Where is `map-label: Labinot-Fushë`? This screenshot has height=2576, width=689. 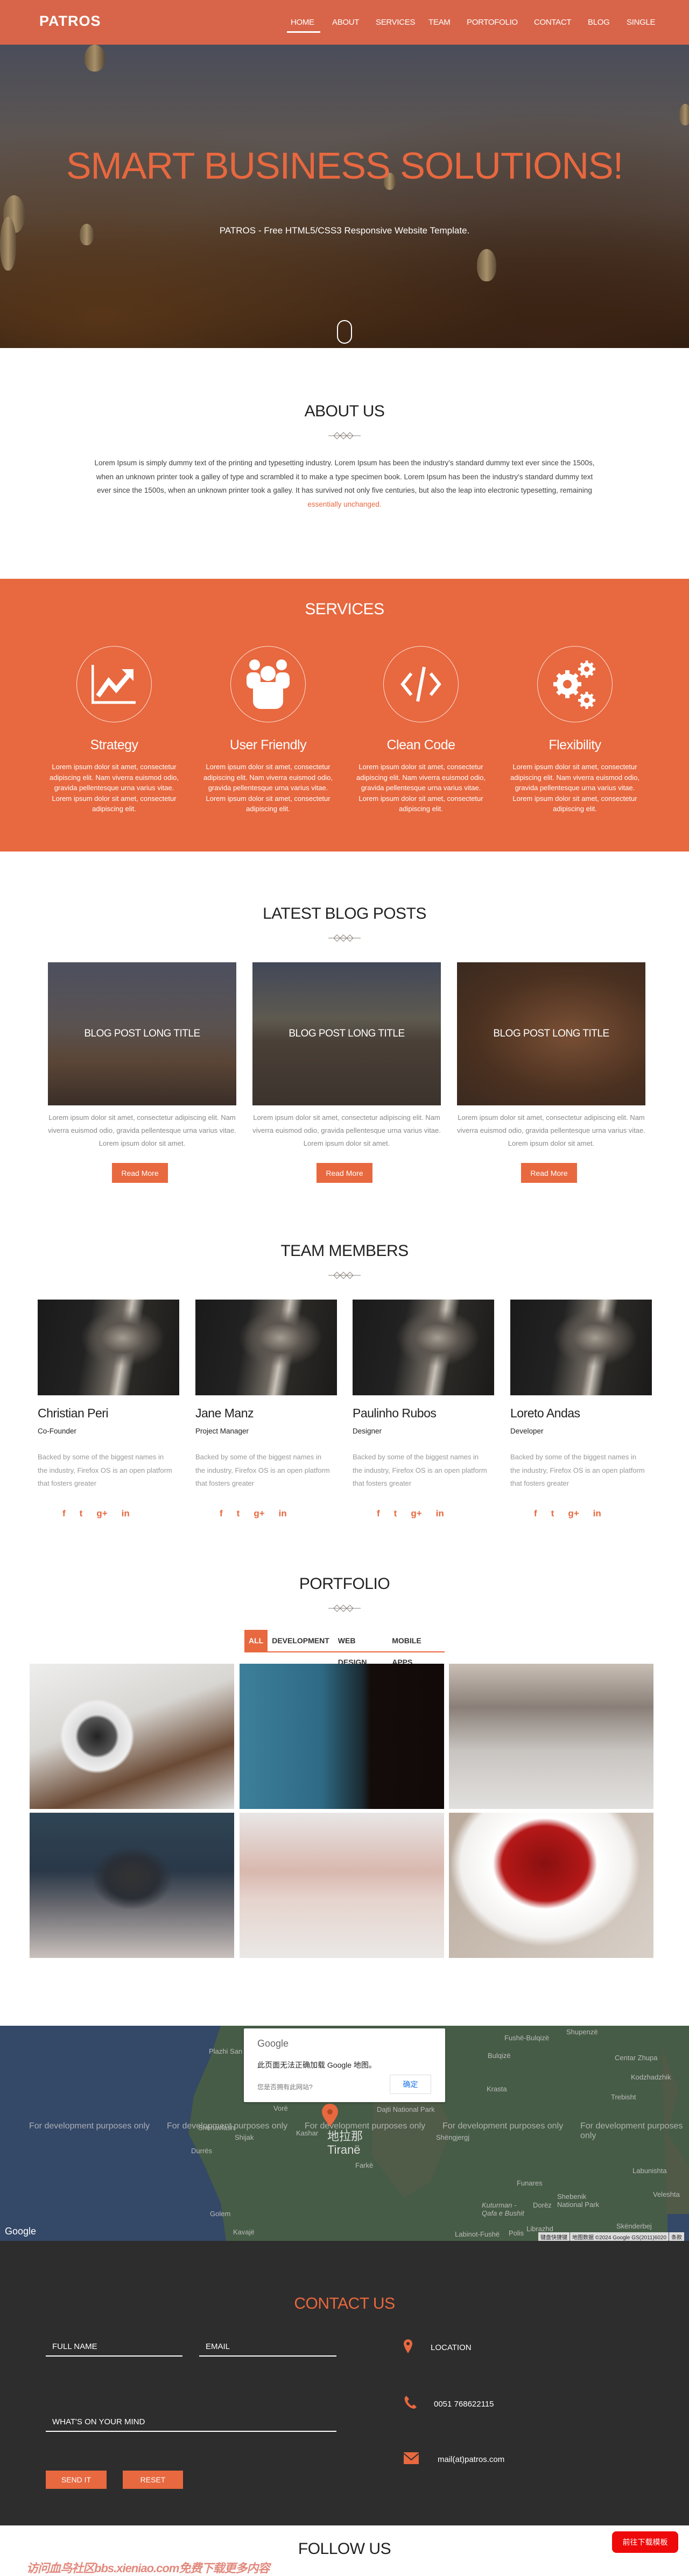 map-label: Labinot-Fushë is located at coordinates (478, 2234).